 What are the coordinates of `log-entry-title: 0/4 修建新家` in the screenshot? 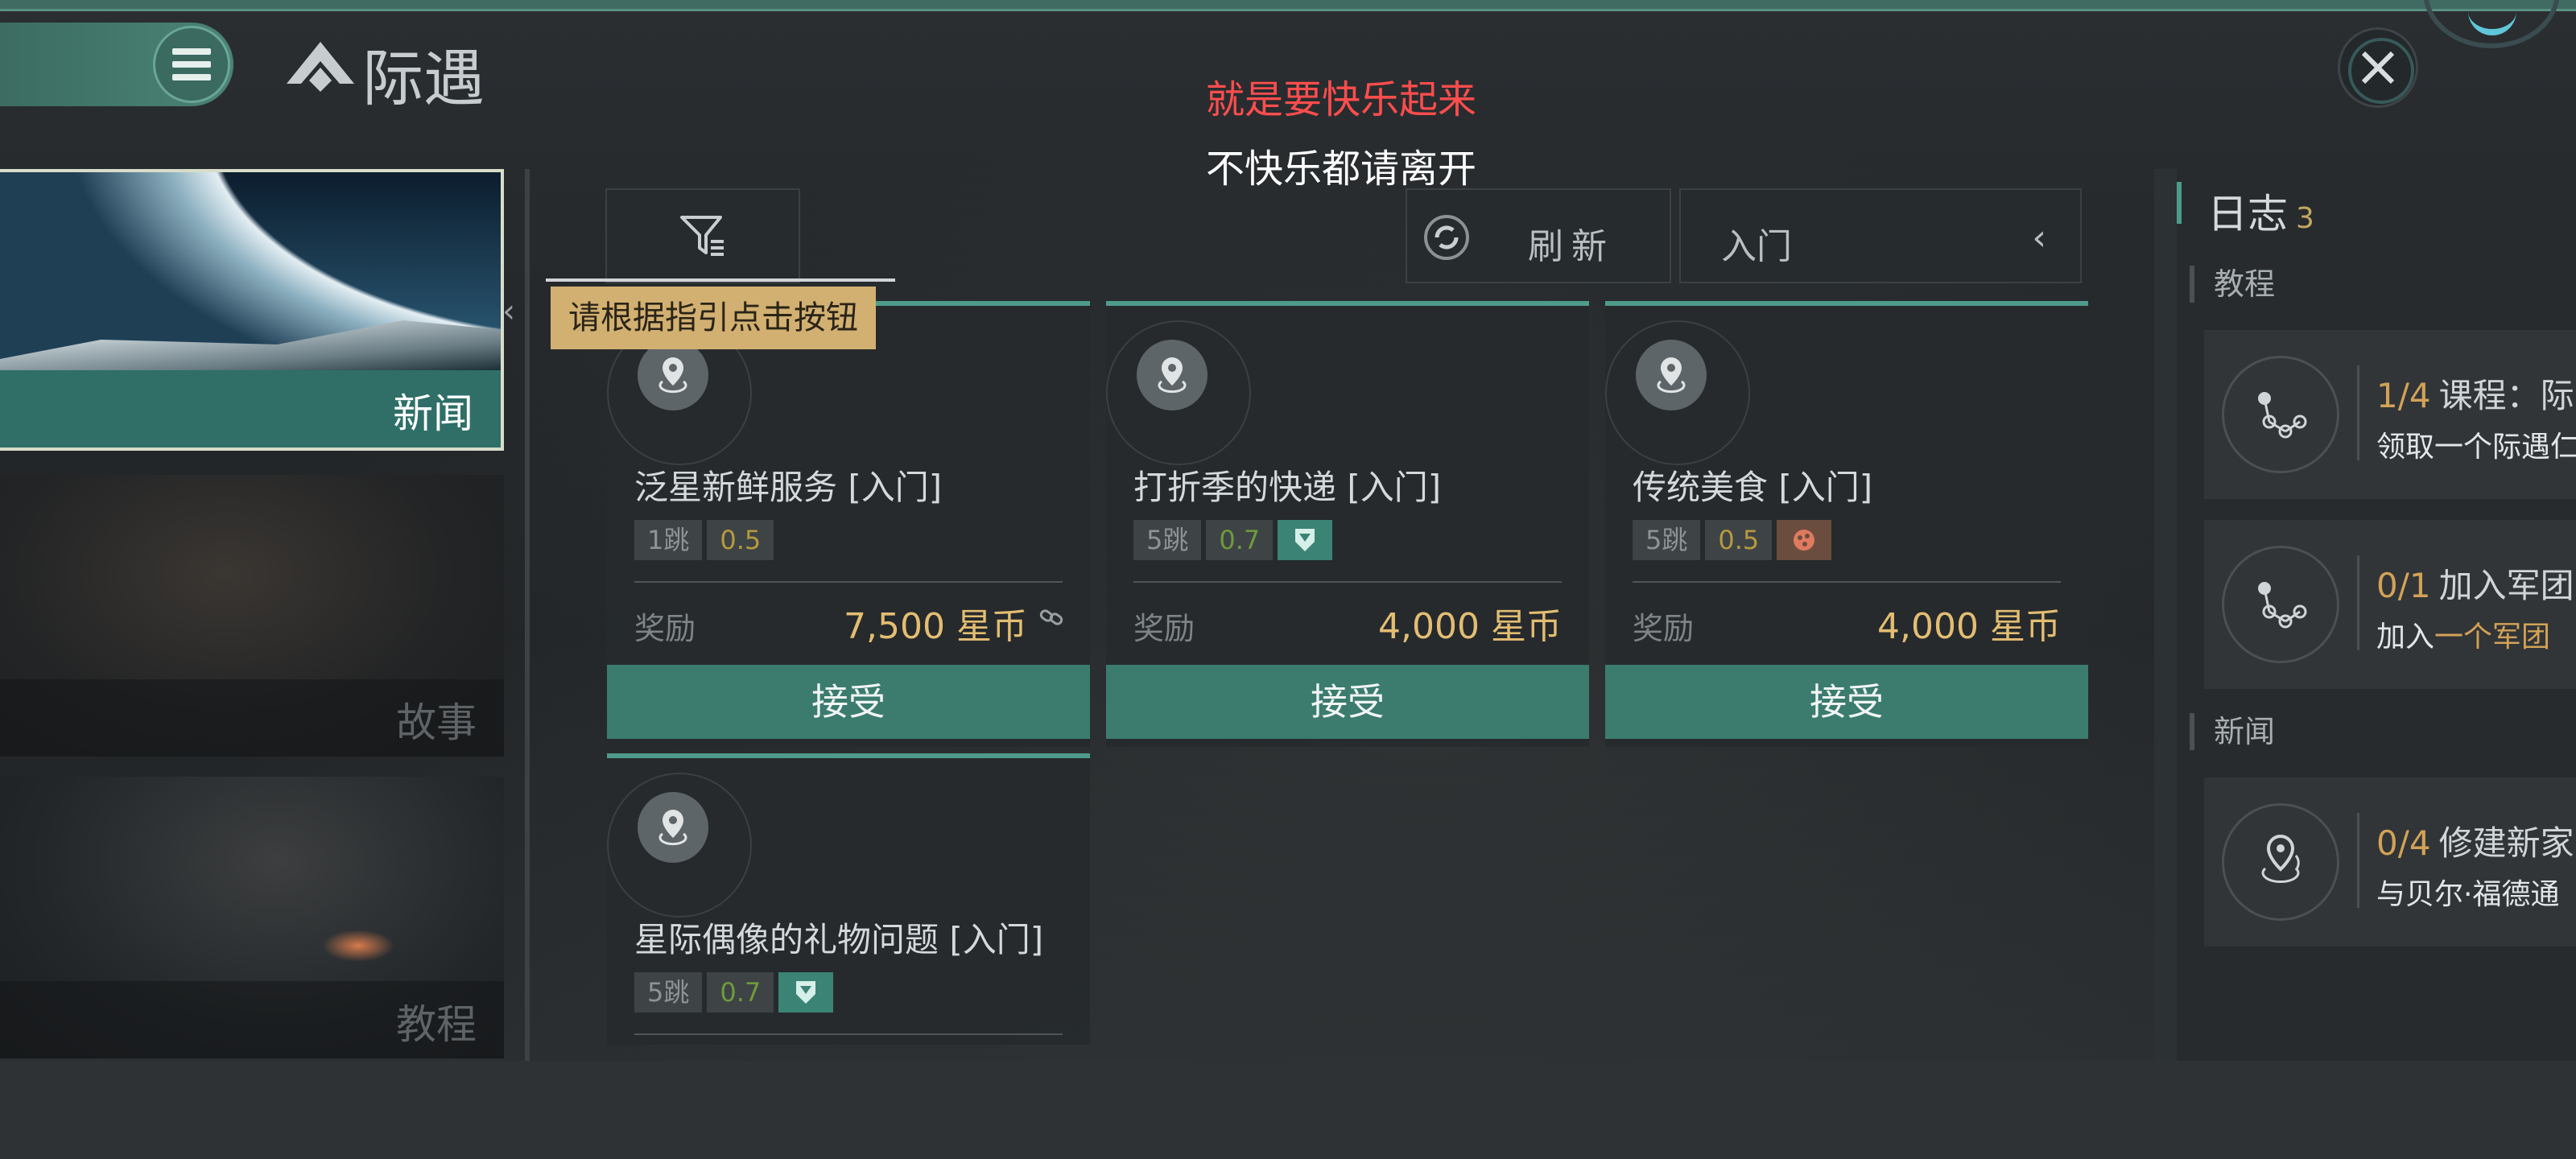 It's located at (2475, 840).